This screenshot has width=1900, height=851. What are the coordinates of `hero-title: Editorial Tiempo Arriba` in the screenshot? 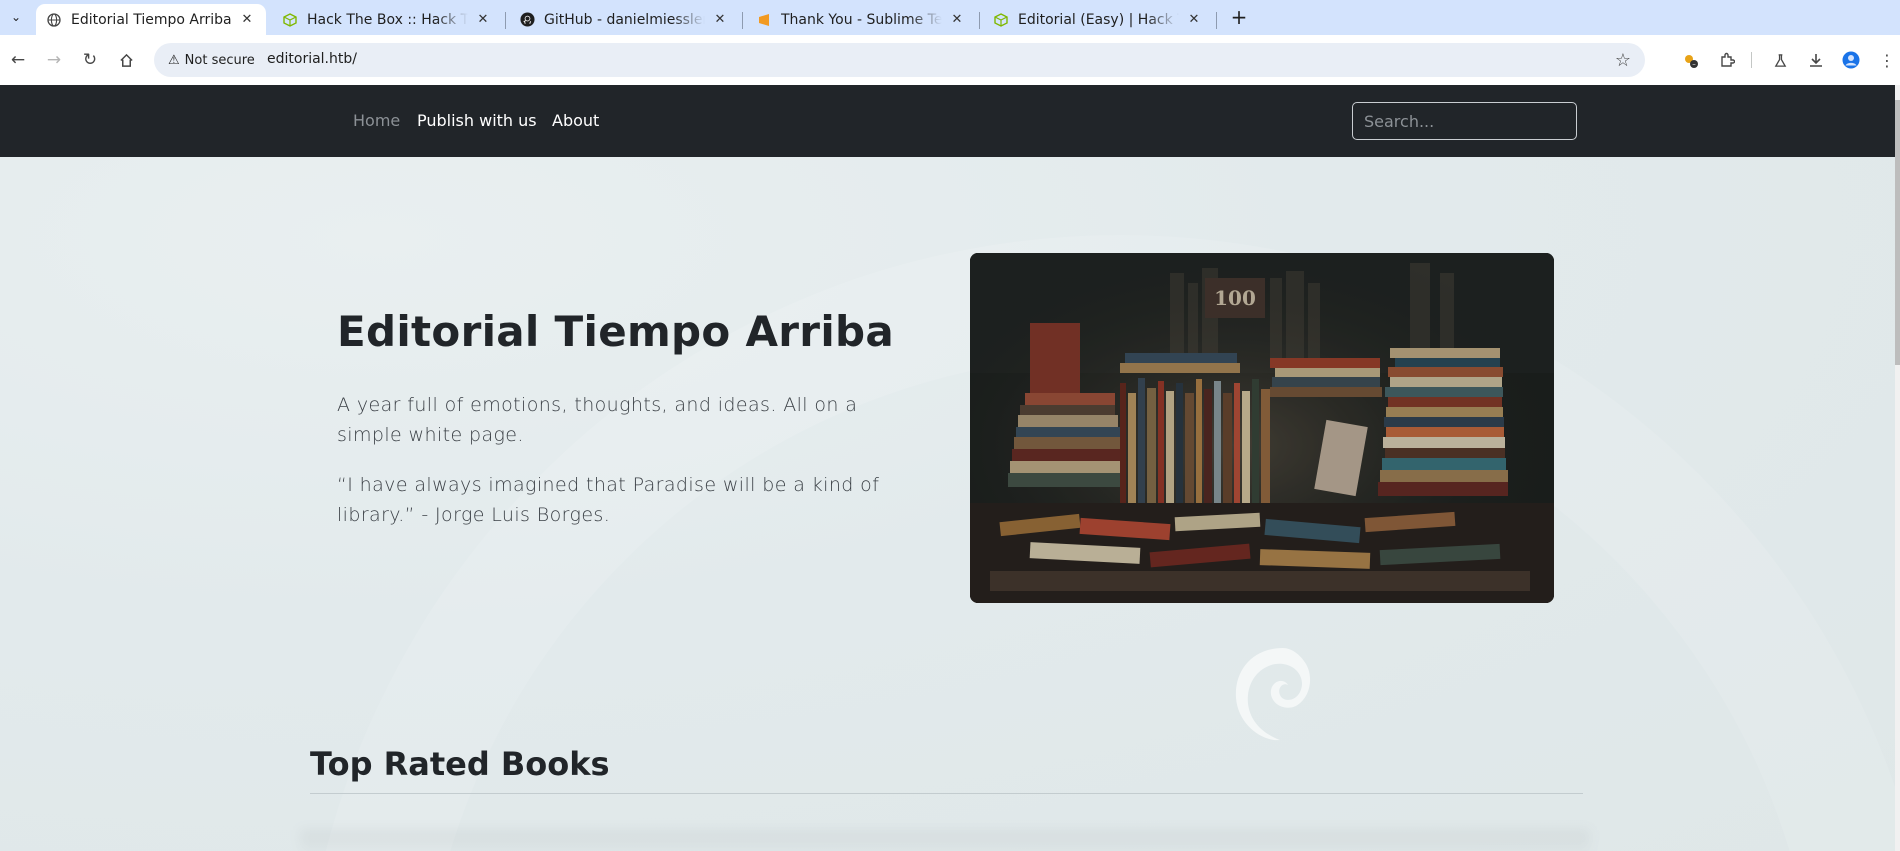 It's located at (616, 331).